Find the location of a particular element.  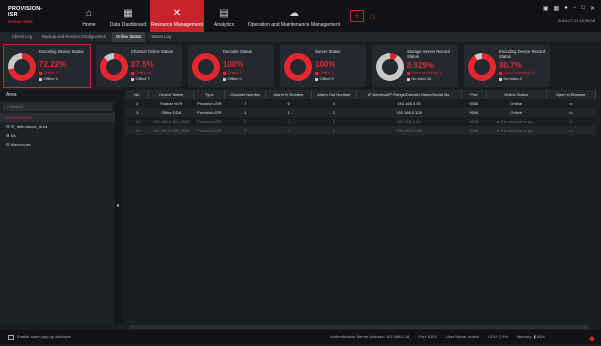

column-header: Online Status is located at coordinates (516, 94).